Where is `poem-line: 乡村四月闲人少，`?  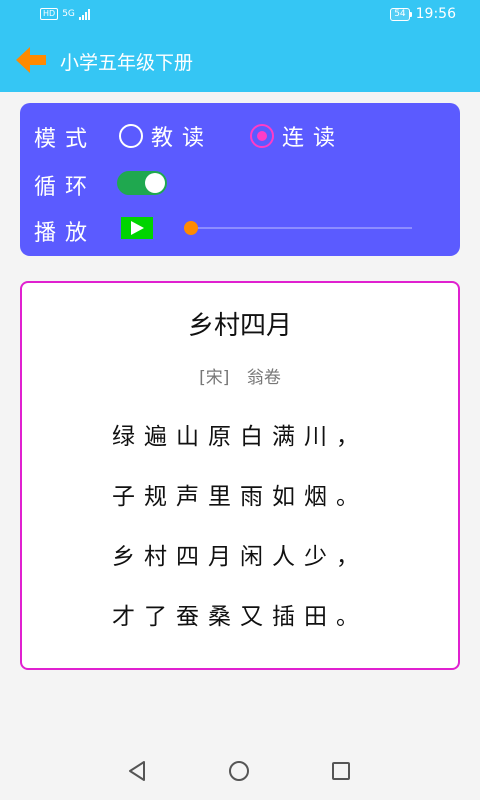 poem-line: 乡村四月闲人少， is located at coordinates (240, 557).